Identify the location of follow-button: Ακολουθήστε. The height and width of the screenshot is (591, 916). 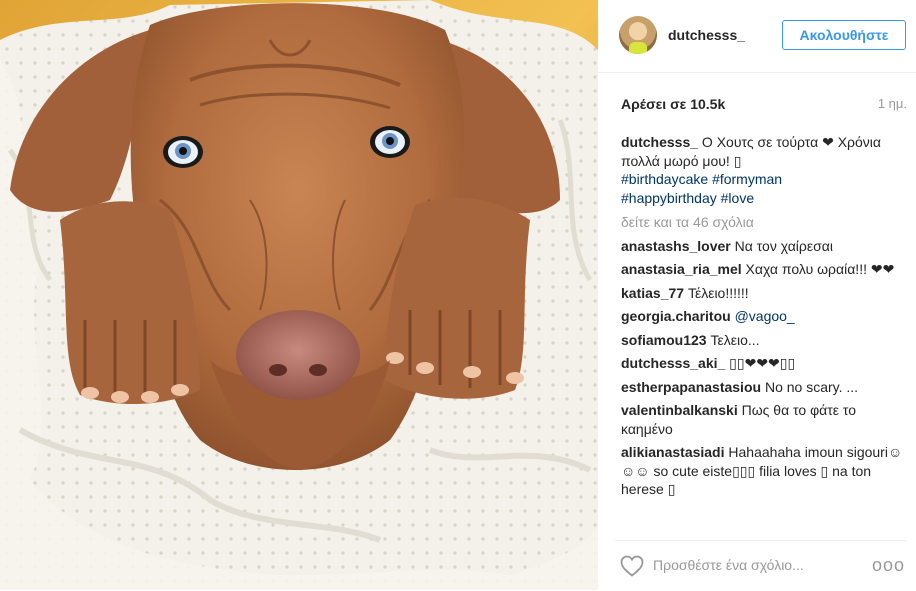
(844, 35).